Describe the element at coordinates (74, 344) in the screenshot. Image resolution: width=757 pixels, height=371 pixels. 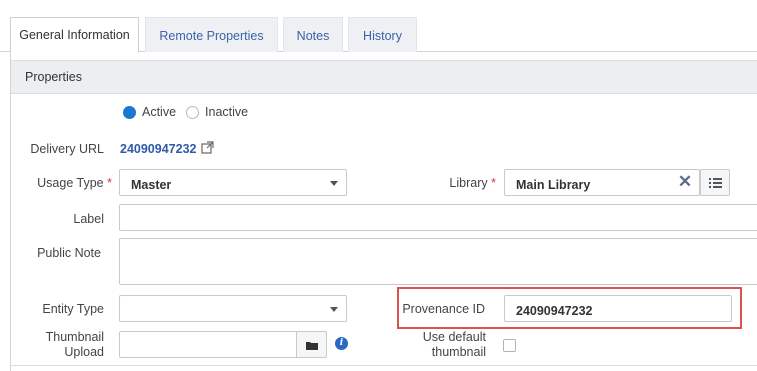
I see `thumbnail-upload-label: Thumbnail Upload` at that location.